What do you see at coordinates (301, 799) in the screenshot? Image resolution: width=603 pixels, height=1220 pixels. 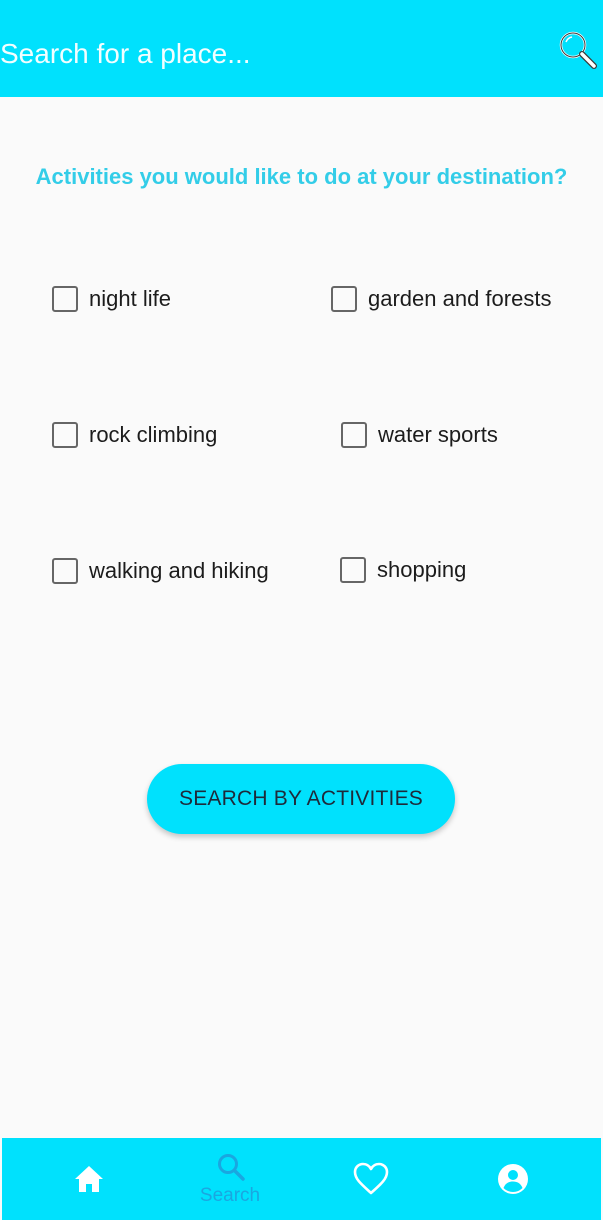 I see `search-by-activities-button: SEARCH BY ACTIVITIES` at bounding box center [301, 799].